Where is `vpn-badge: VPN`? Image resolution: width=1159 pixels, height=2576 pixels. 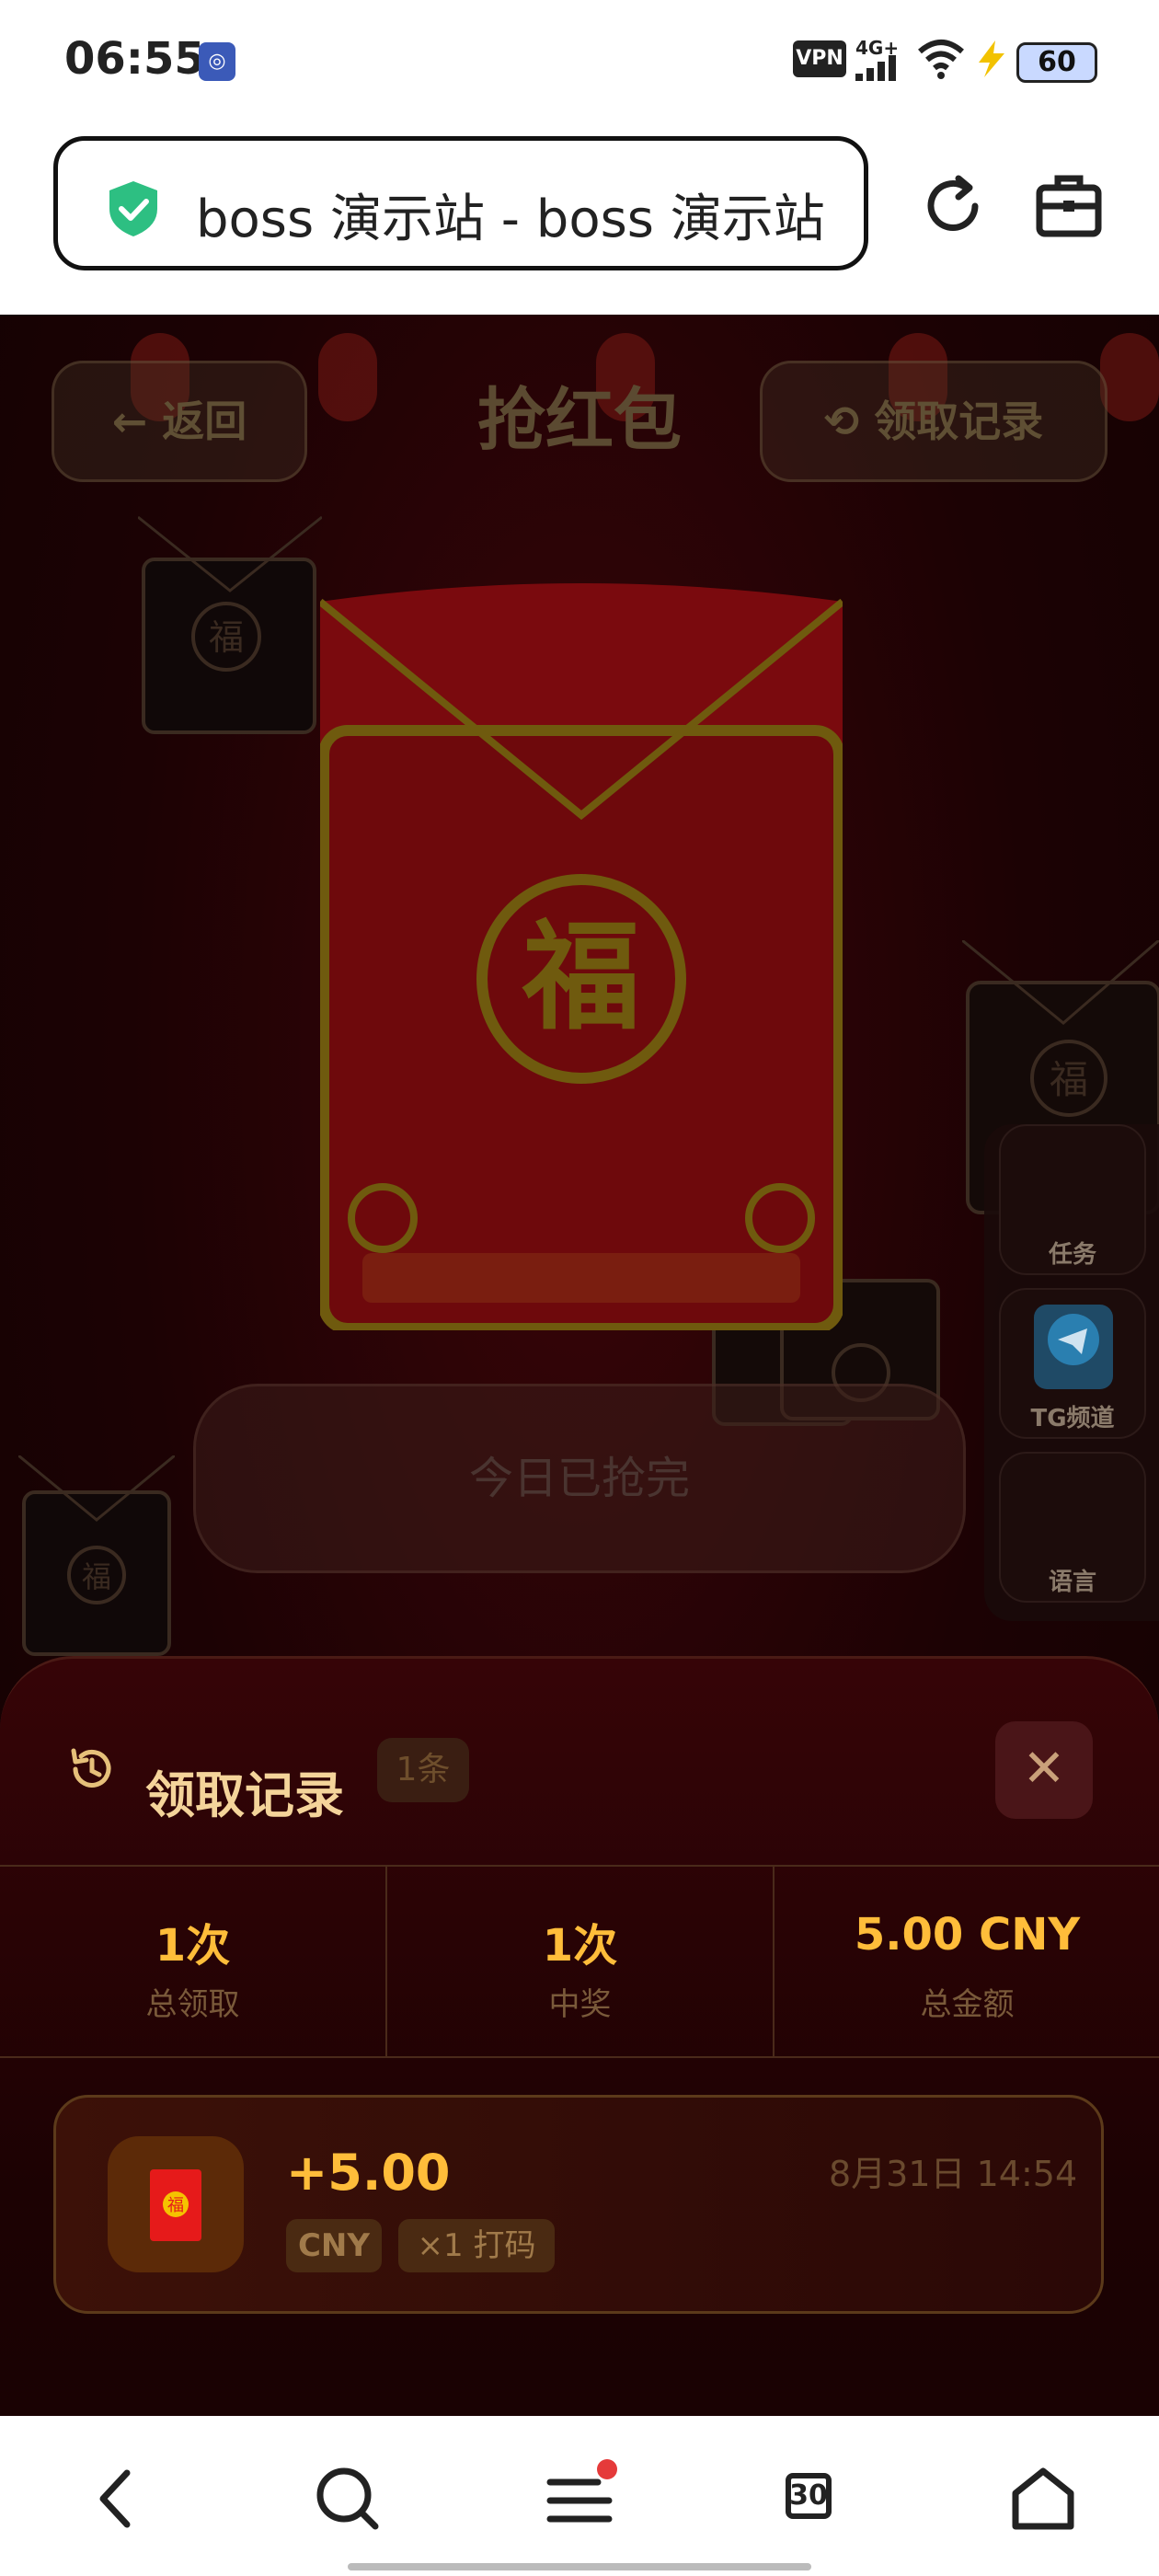
vpn-badge: VPN is located at coordinates (819, 58).